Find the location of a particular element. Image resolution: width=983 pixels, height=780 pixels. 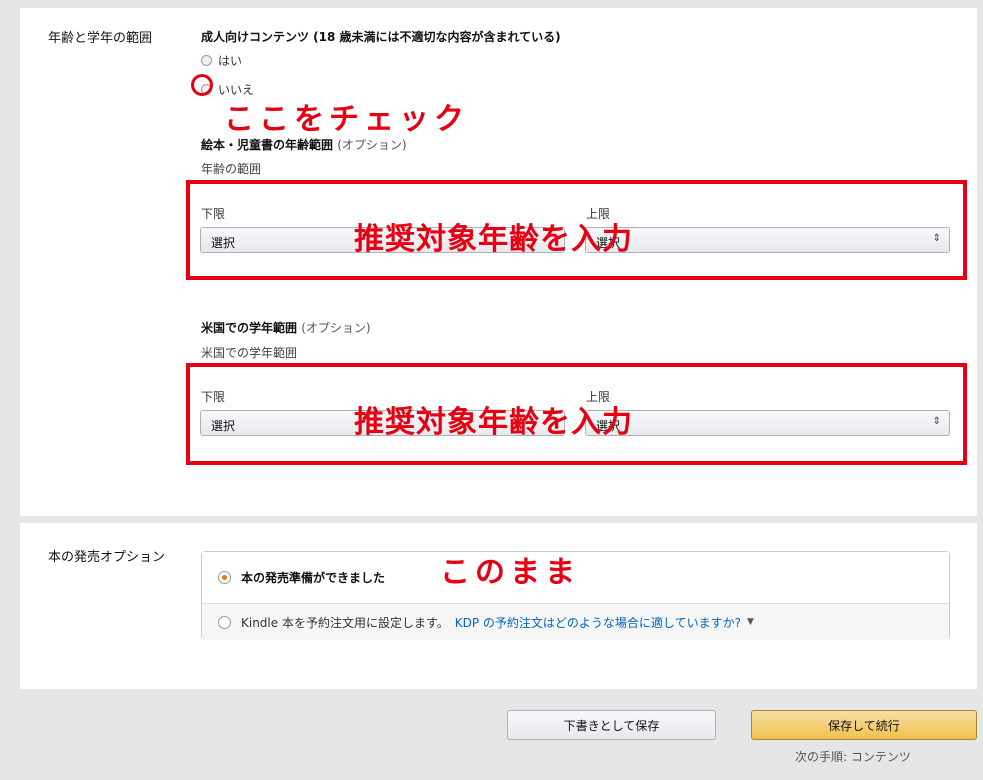

annotation-circle is located at coordinates (202, 85).